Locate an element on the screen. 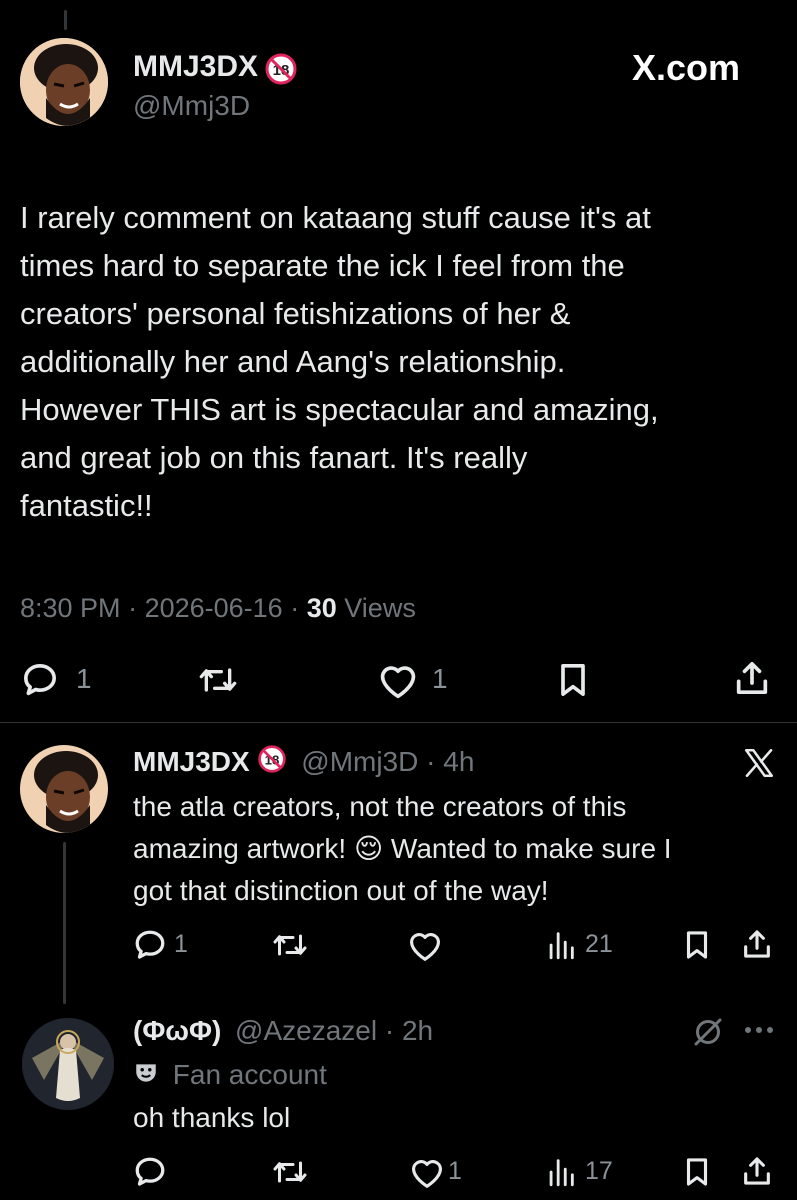  reply2-text: oh thanks lol is located at coordinates (212, 1117).